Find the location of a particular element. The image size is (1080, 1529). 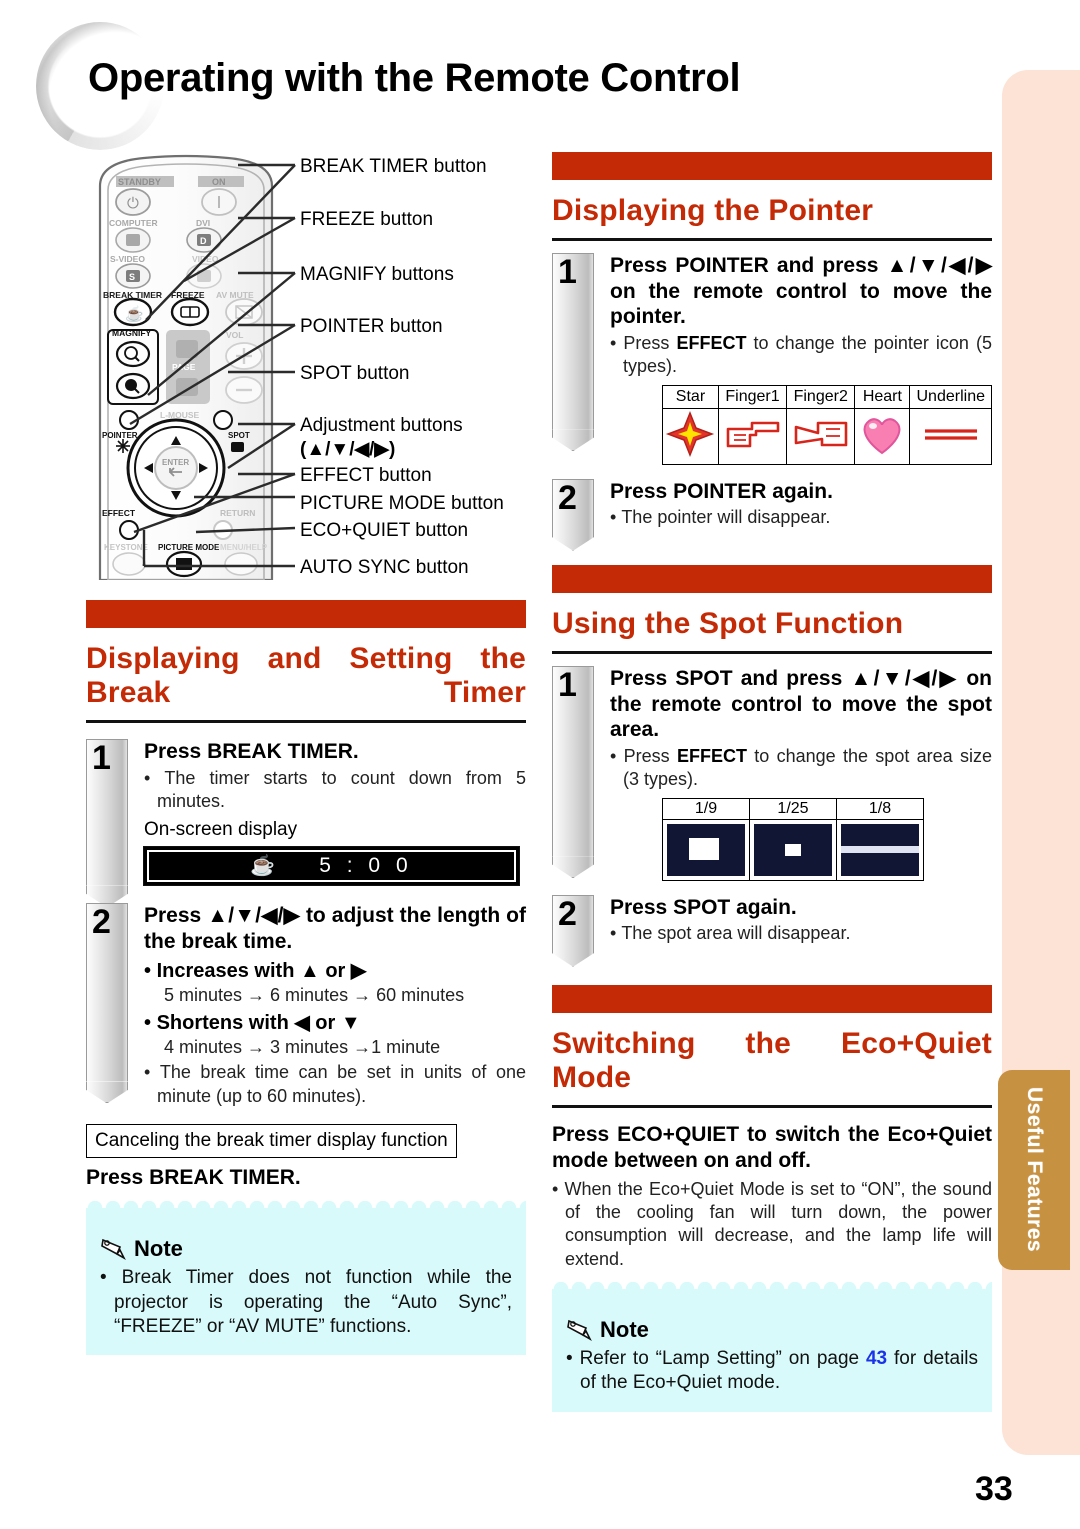

cancel-press-line: Press BREAK TIMER. is located at coordinates (306, 1178).